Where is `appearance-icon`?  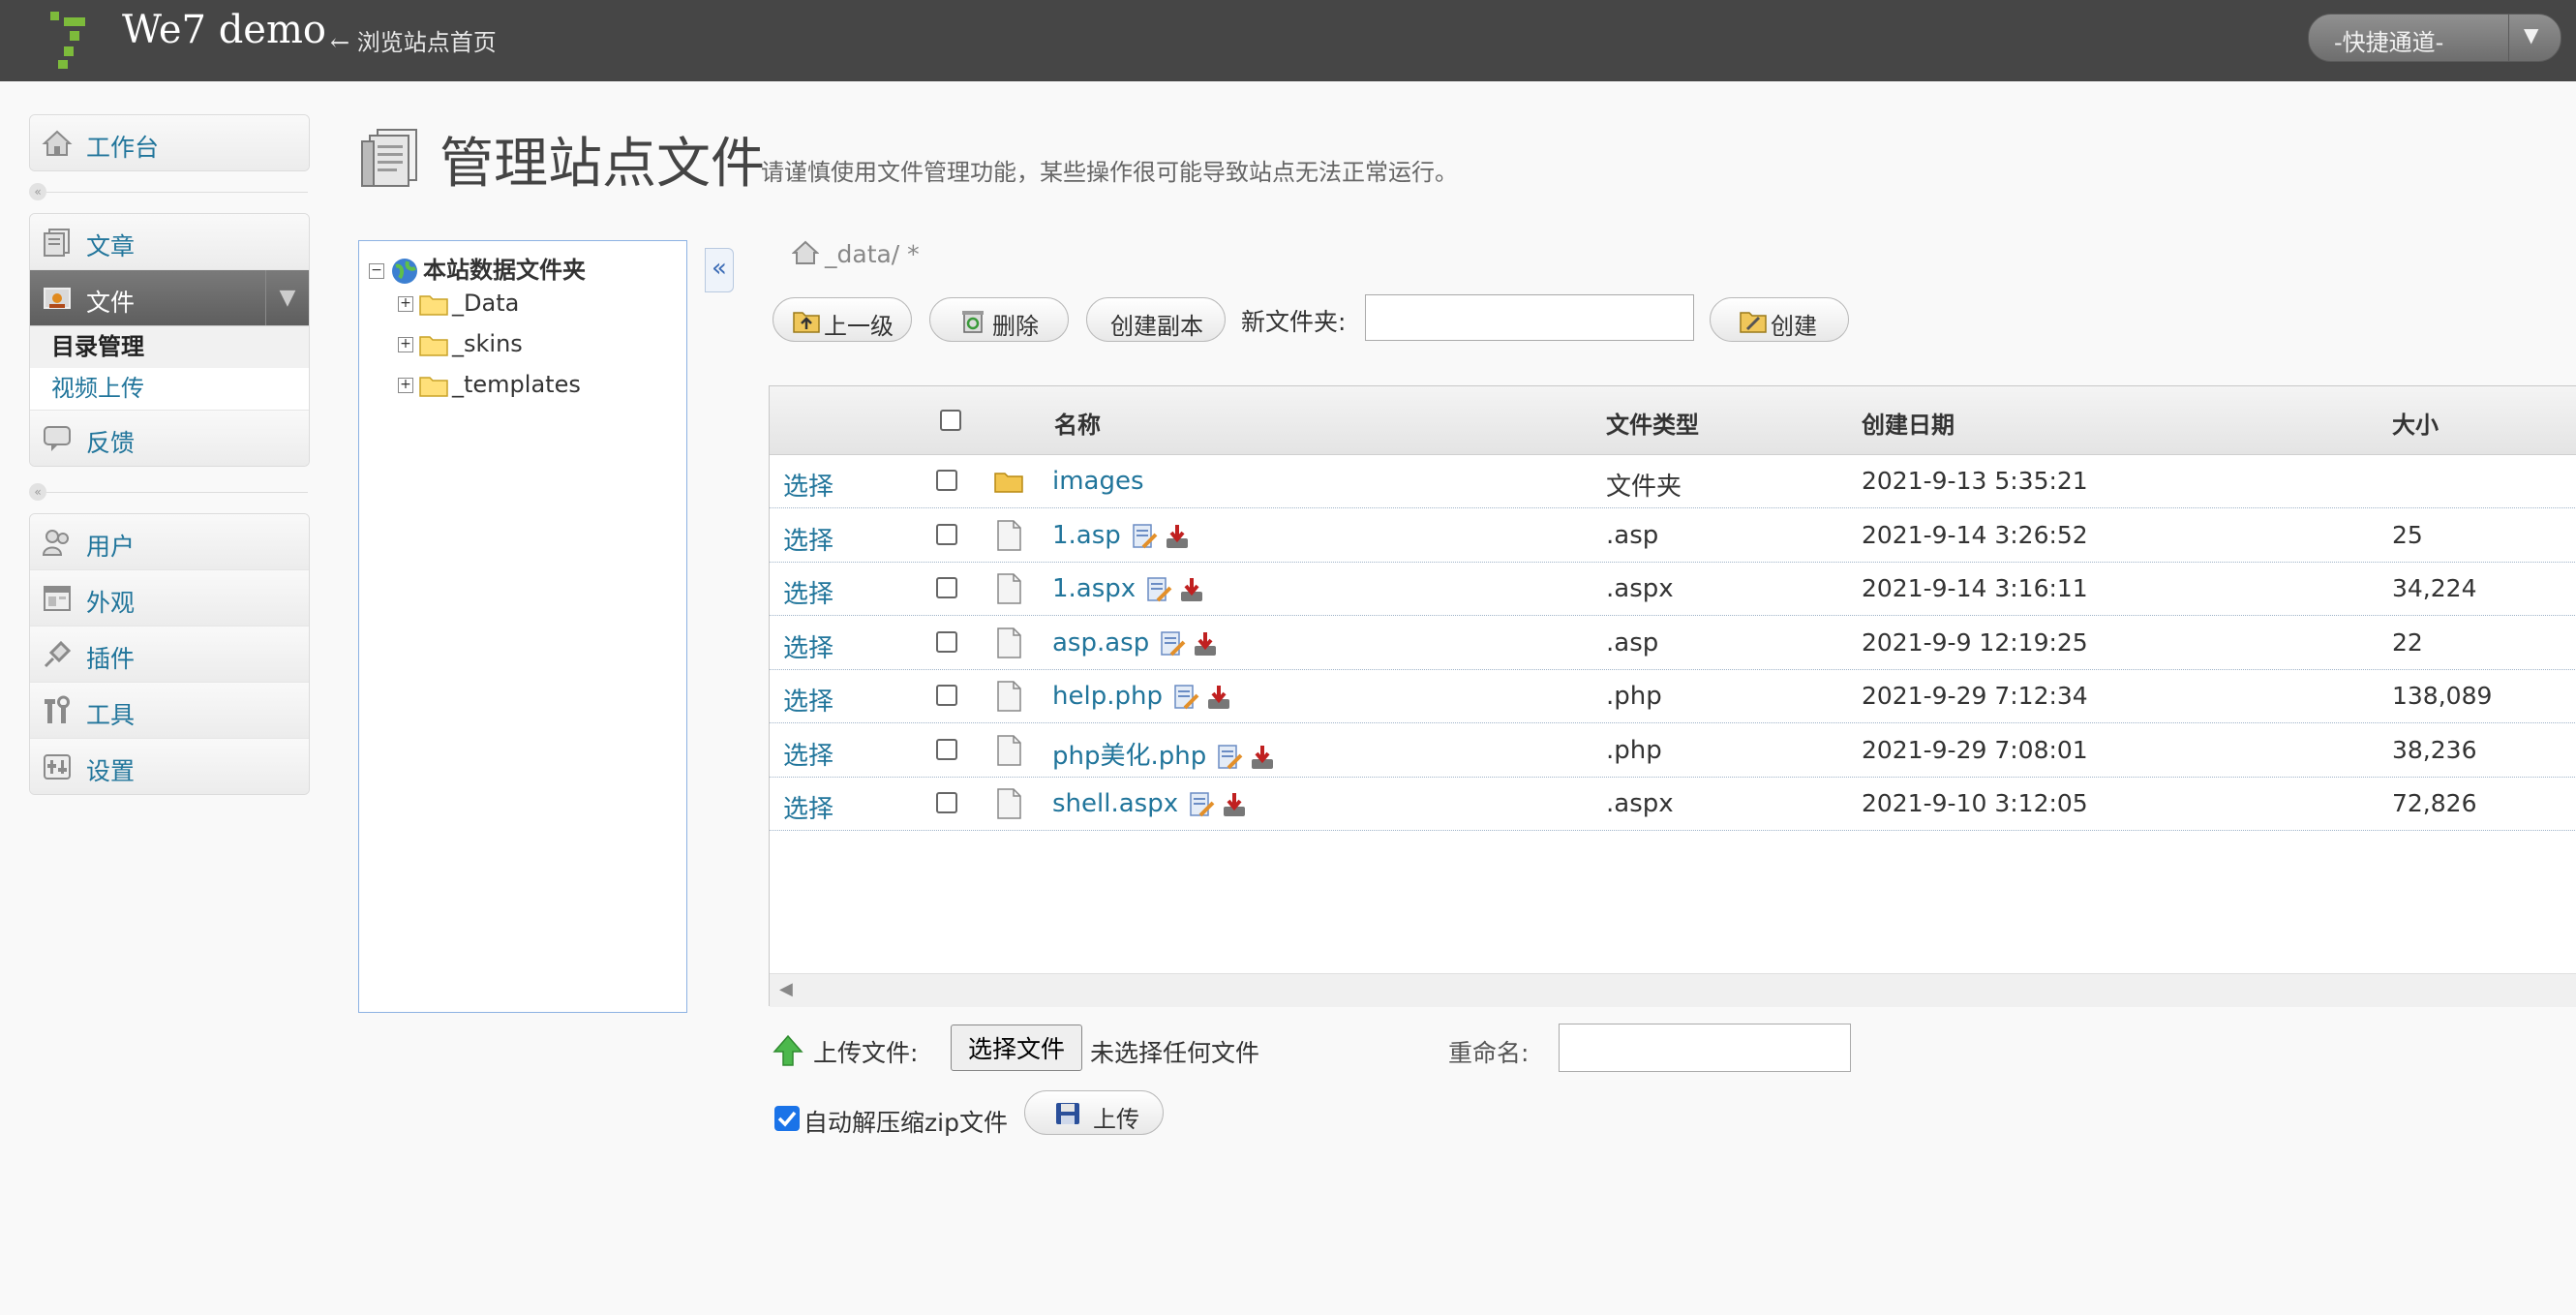 appearance-icon is located at coordinates (57, 598).